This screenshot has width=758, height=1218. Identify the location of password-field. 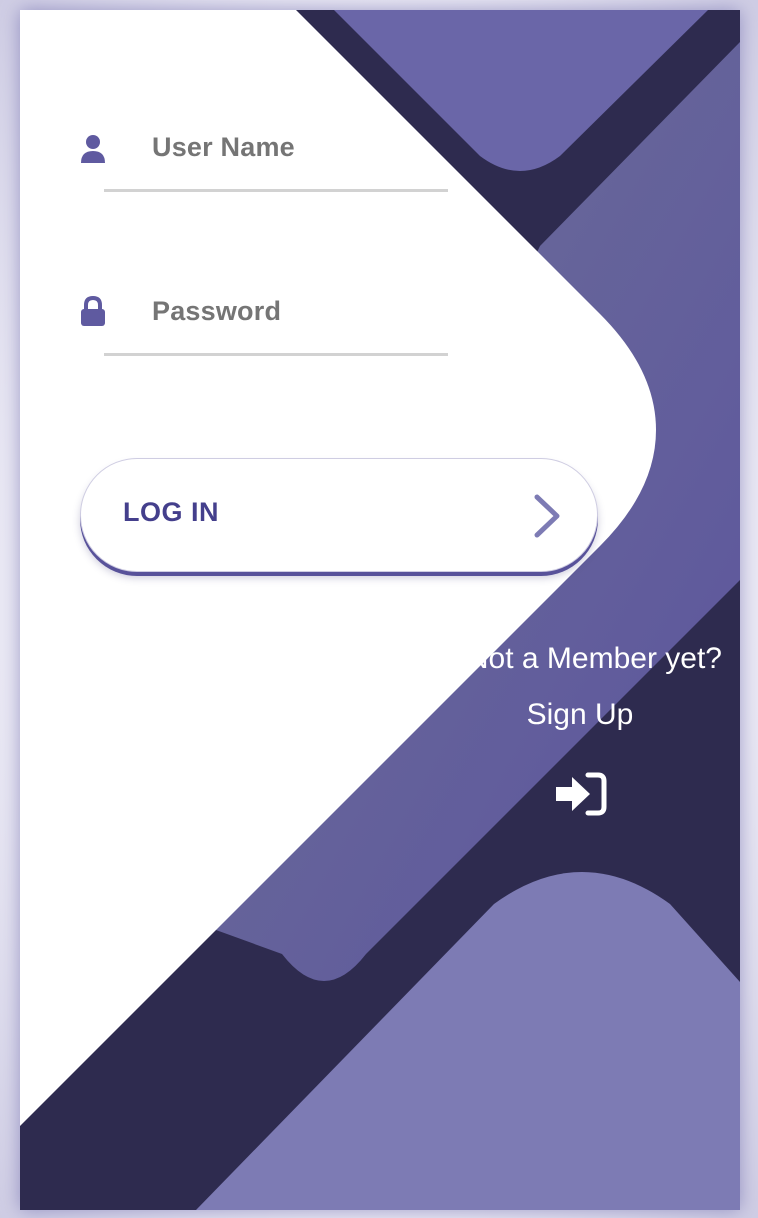
(292, 311).